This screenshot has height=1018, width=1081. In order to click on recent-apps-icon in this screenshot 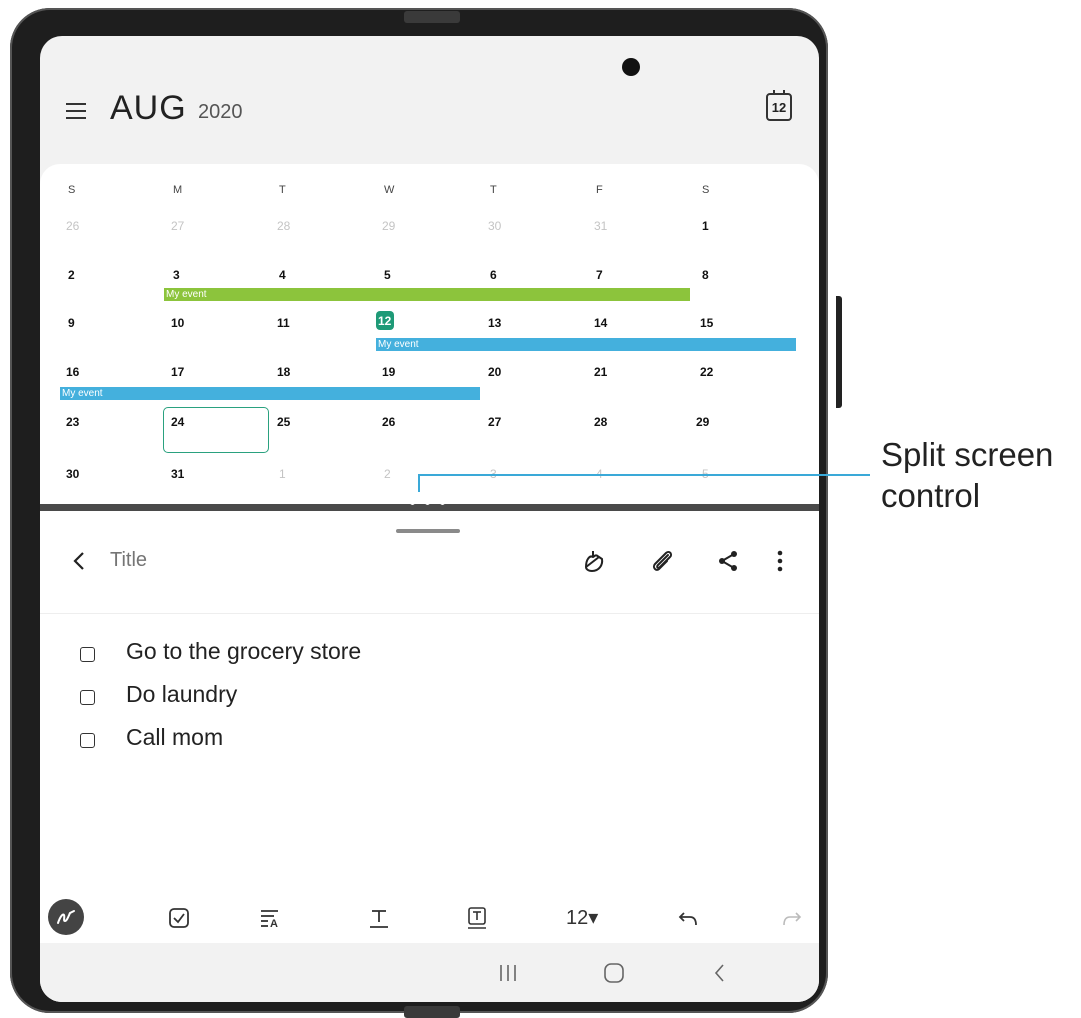, I will do `click(508, 973)`.